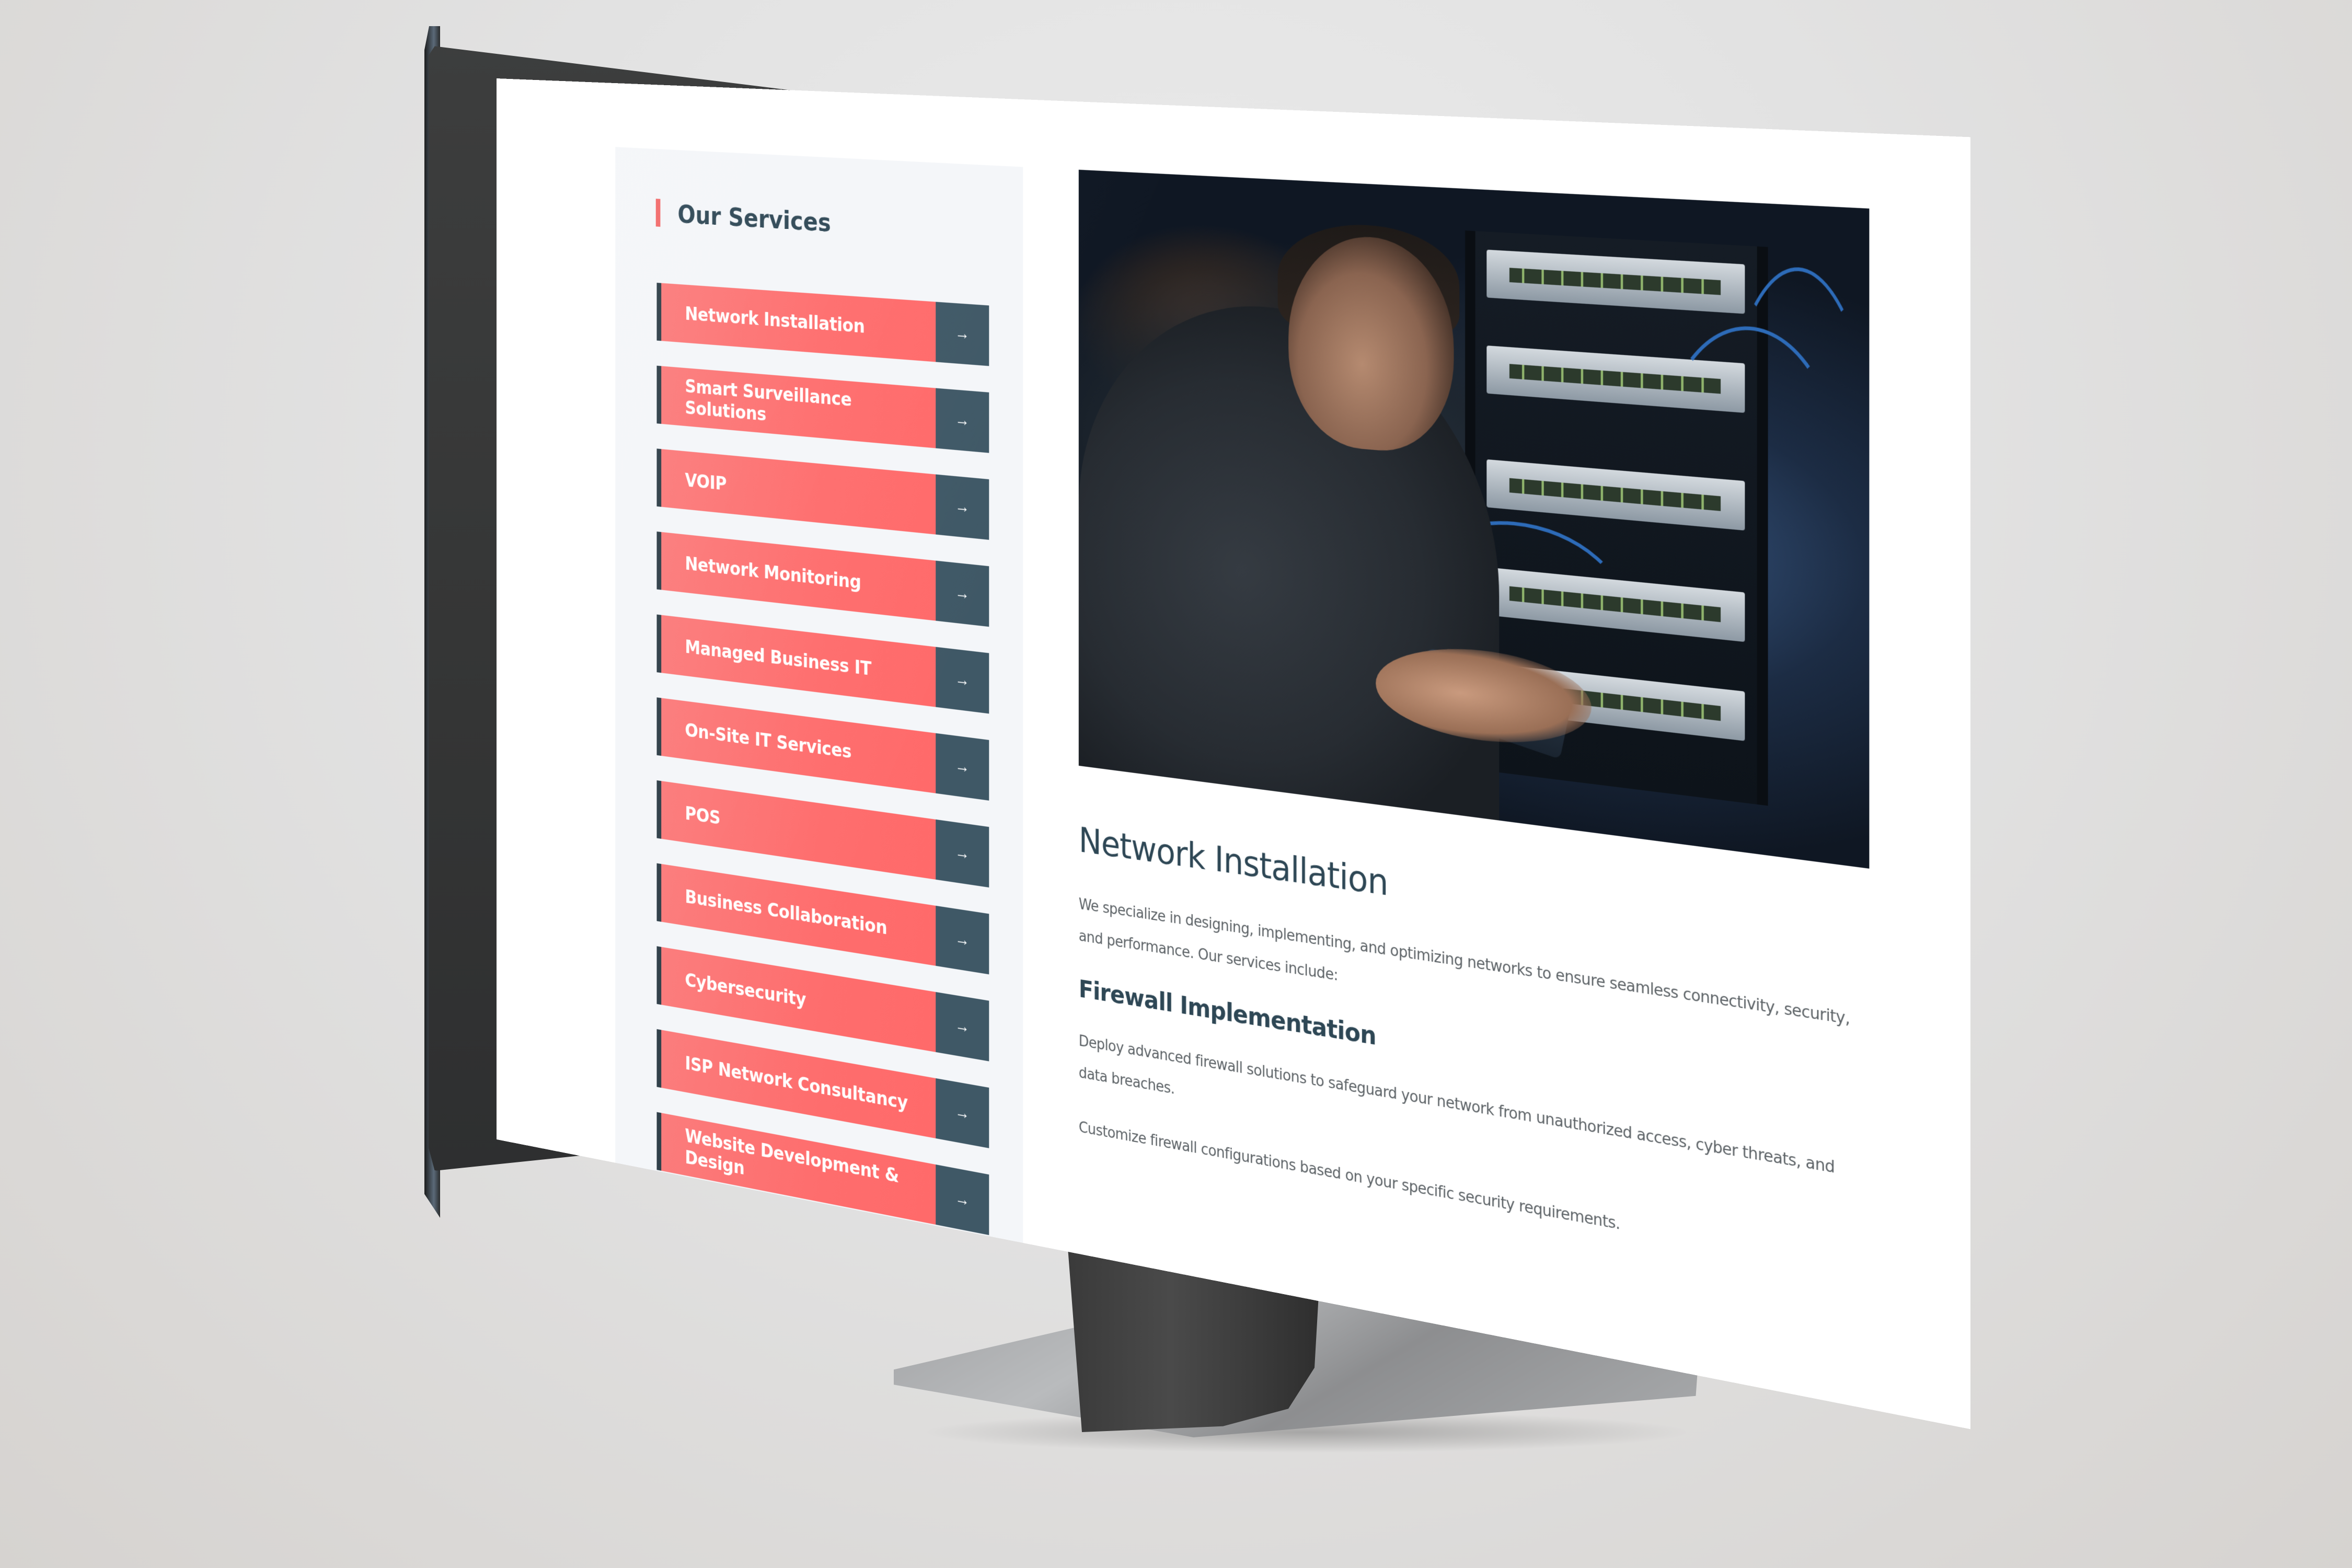 Image resolution: width=2352 pixels, height=1568 pixels. What do you see at coordinates (798, 322) in the screenshot?
I see `service-label: Network Installation` at bounding box center [798, 322].